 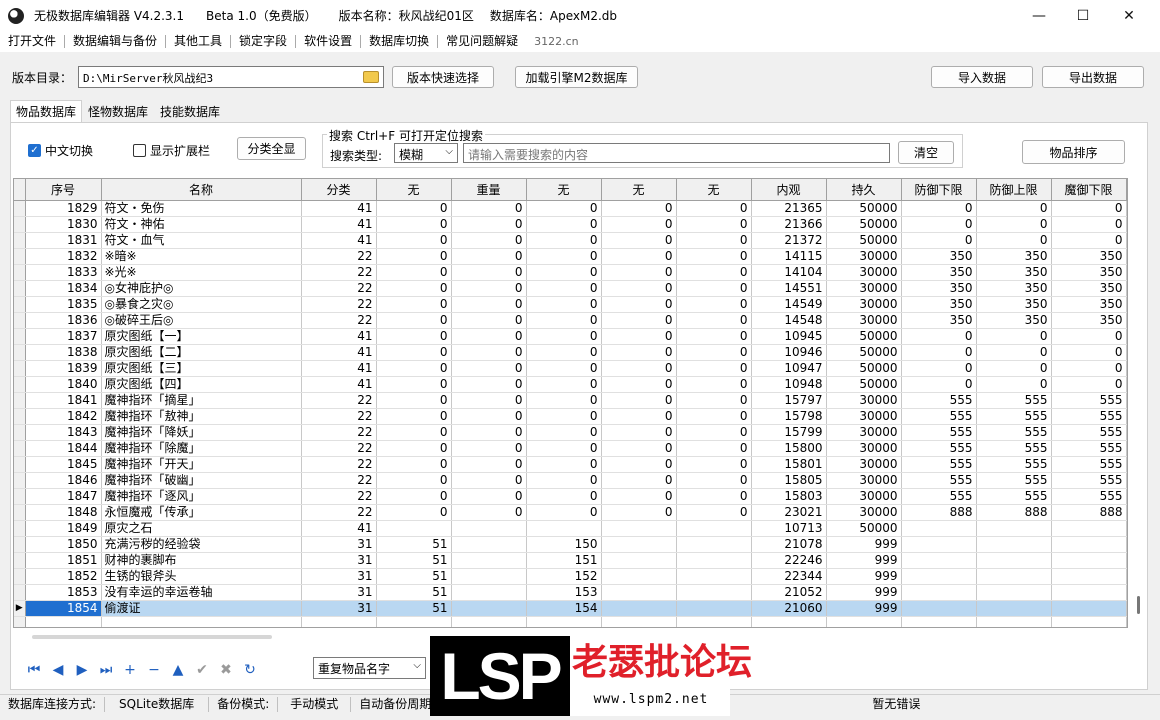 I want to click on cell-seq: 1840, so click(x=63, y=384).